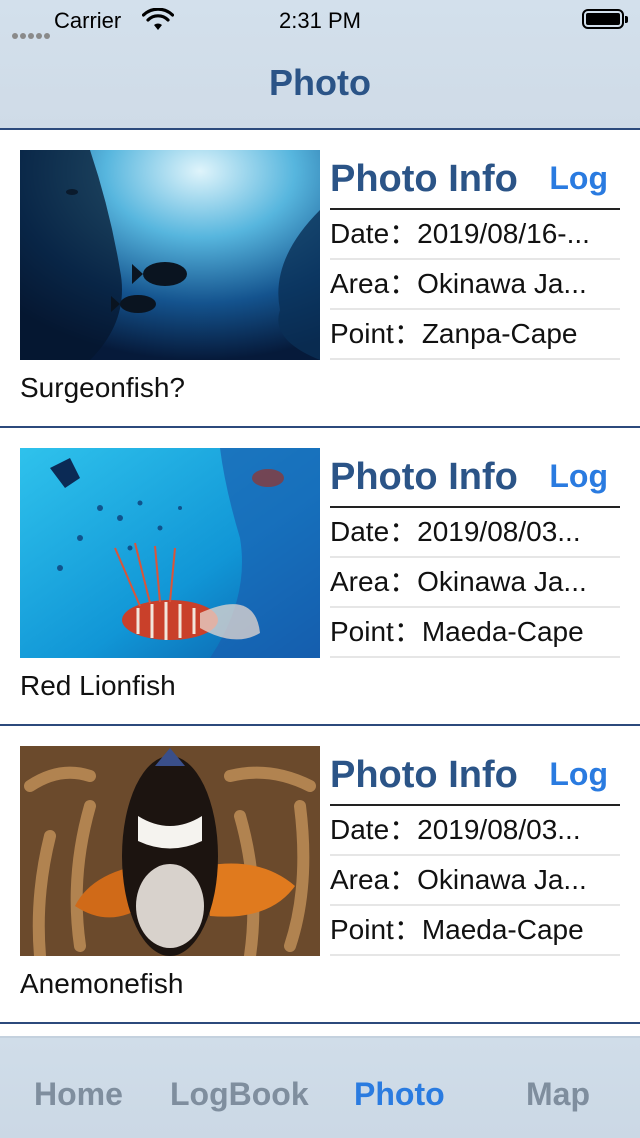  I want to click on page-title: Photo, so click(320, 82).